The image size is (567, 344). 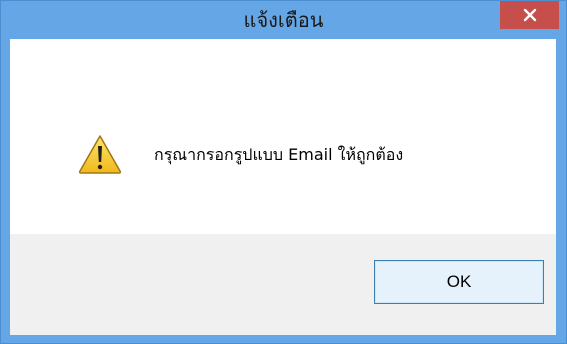 I want to click on alert-message: กรุณากรอกรูปแบบ Email ให้ถูกต้อง, so click(x=279, y=154).